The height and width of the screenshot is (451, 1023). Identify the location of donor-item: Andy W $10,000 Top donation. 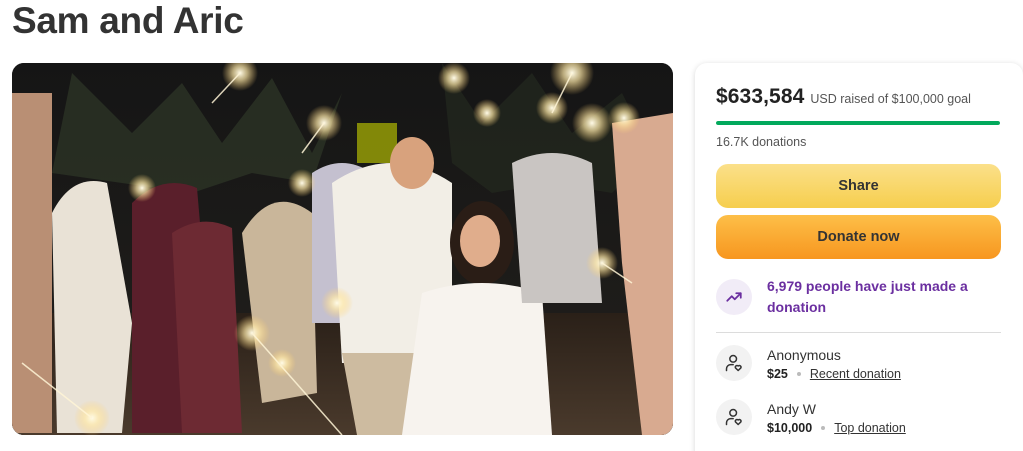
(858, 417).